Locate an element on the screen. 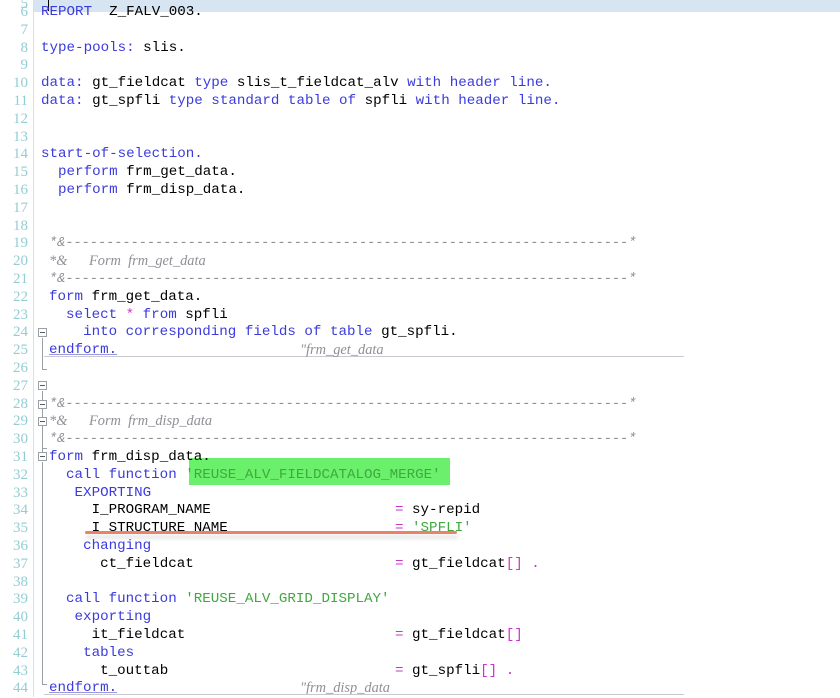 This screenshot has width=840, height=698. string-token: 'REUSE_ALV_FIELDCATALOG_MERGE' is located at coordinates (313, 474).